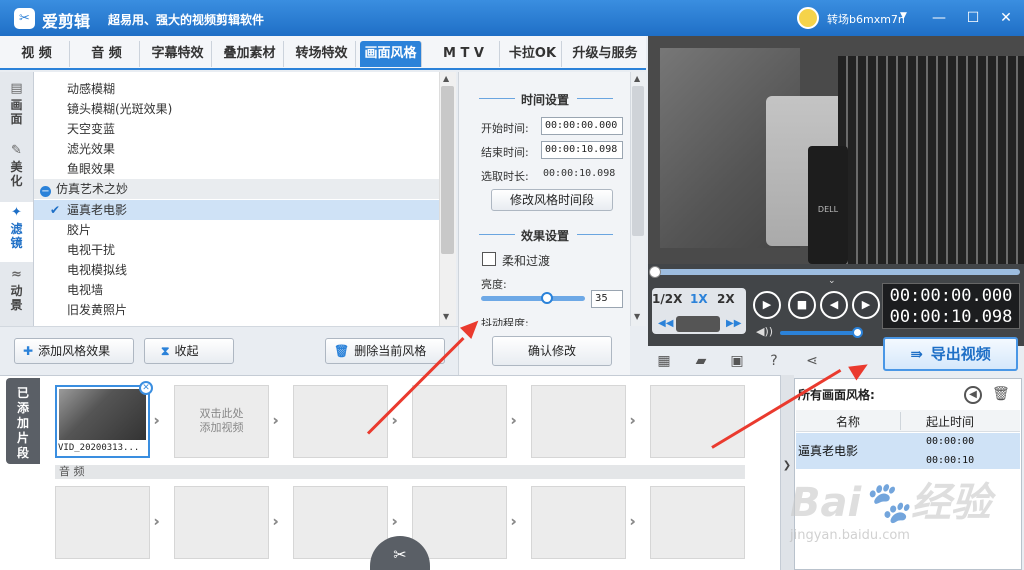  Describe the element at coordinates (951, 296) in the screenshot. I see `current-time: 00:00:00.000` at that location.